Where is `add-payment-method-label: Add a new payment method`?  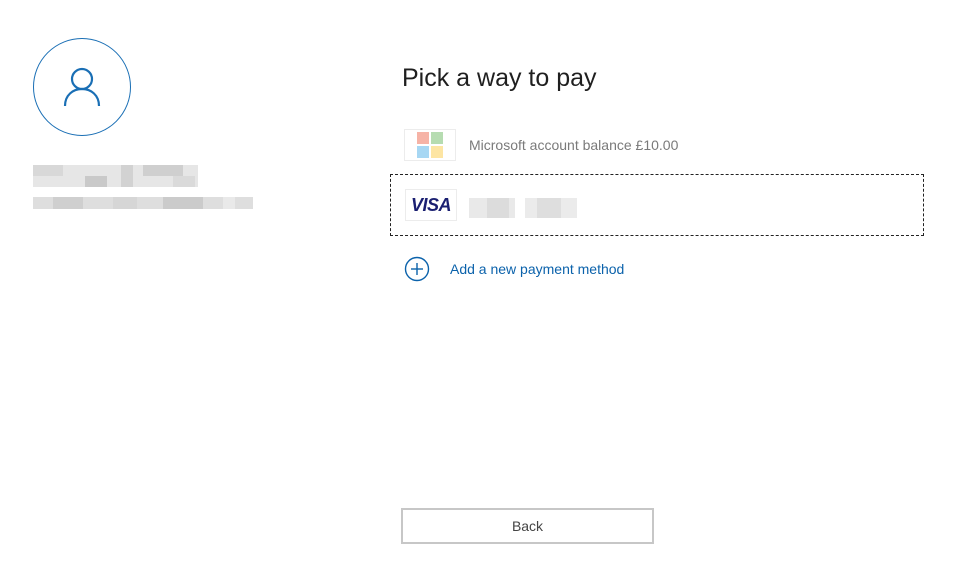
add-payment-method-label: Add a new payment method is located at coordinates (537, 269).